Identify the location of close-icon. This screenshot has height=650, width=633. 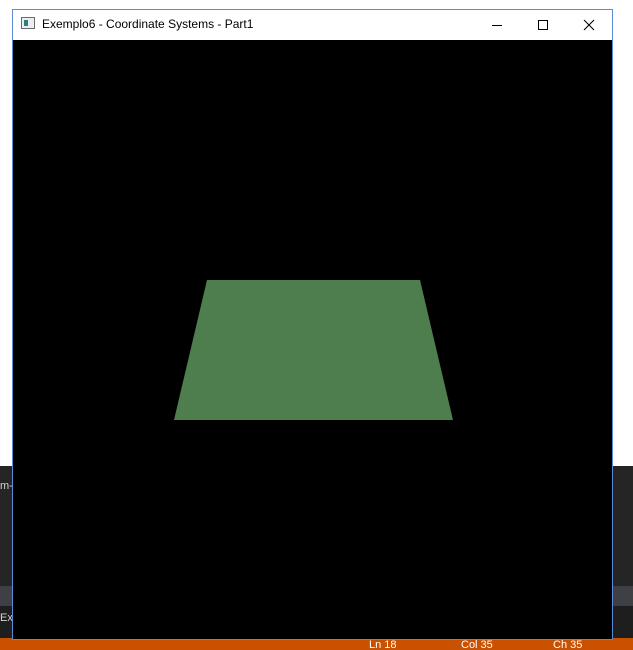
(589, 25).